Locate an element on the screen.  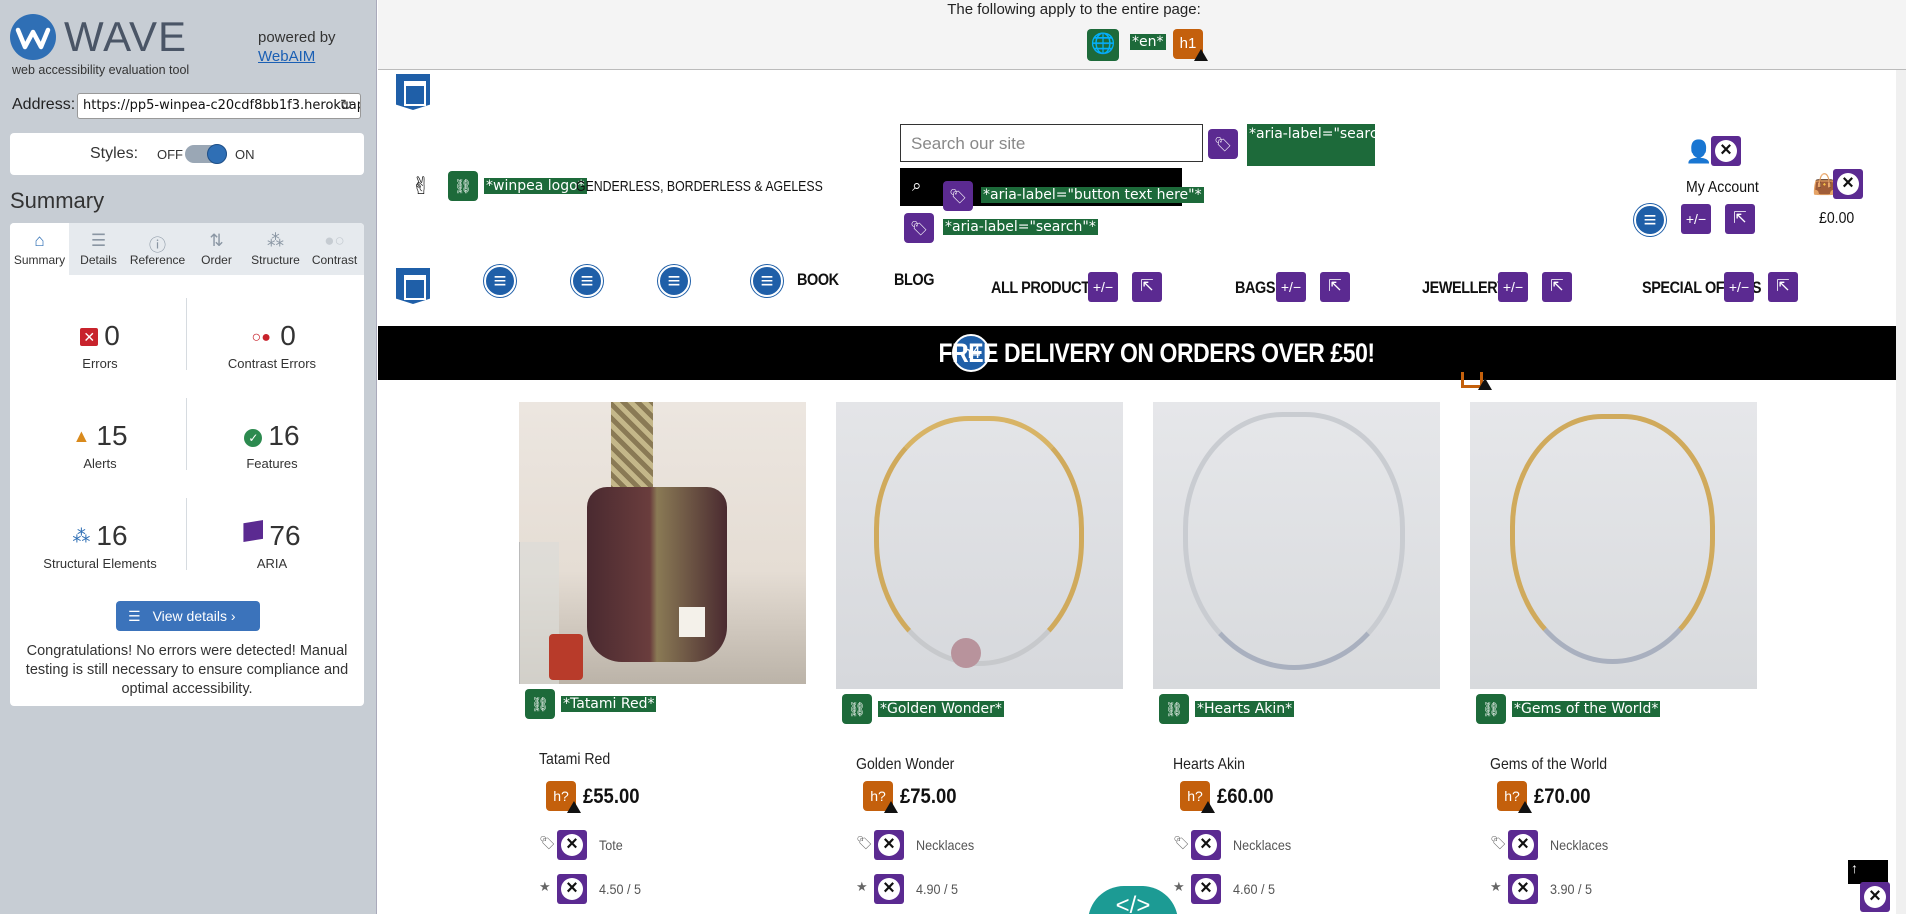
nav-bags: BAGS is located at coordinates (1255, 288).